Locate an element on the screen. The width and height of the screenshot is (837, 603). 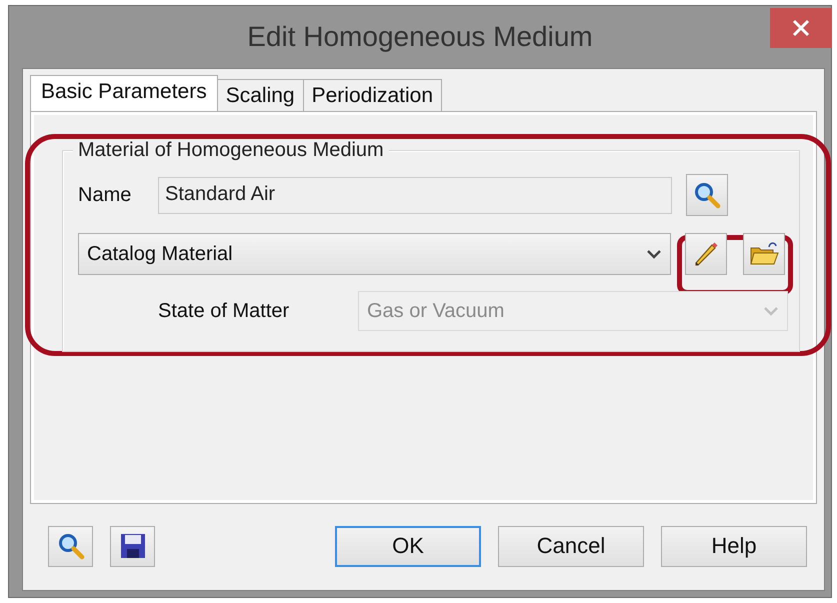
state-label: State of Matter is located at coordinates (224, 311).